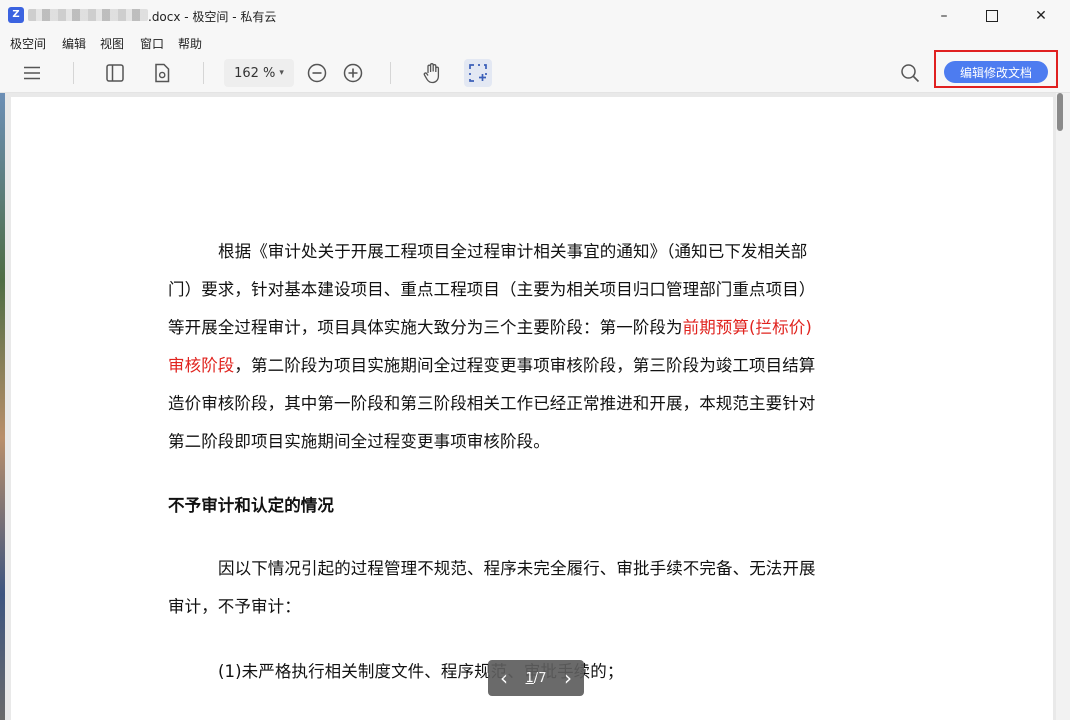 The image size is (1070, 720). Describe the element at coordinates (74, 43) in the screenshot. I see `menu-edit: 编辑` at that location.